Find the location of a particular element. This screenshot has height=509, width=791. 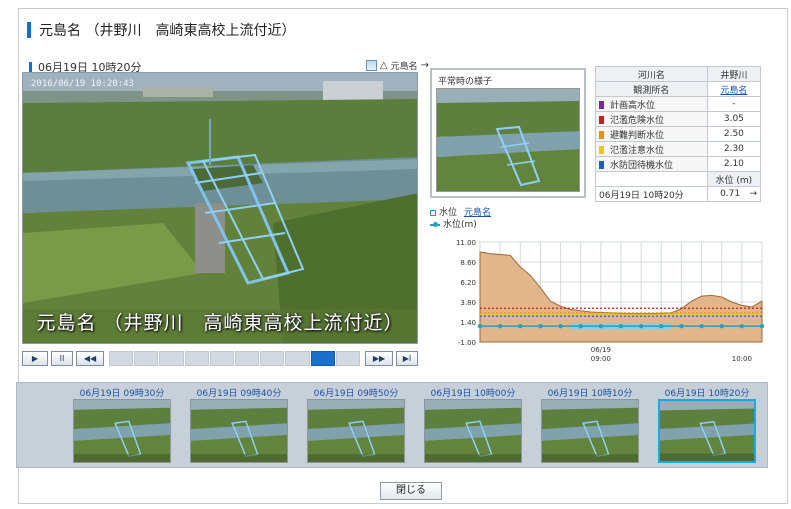

level-label-cell: 水防団待機水位 is located at coordinates (651, 164).